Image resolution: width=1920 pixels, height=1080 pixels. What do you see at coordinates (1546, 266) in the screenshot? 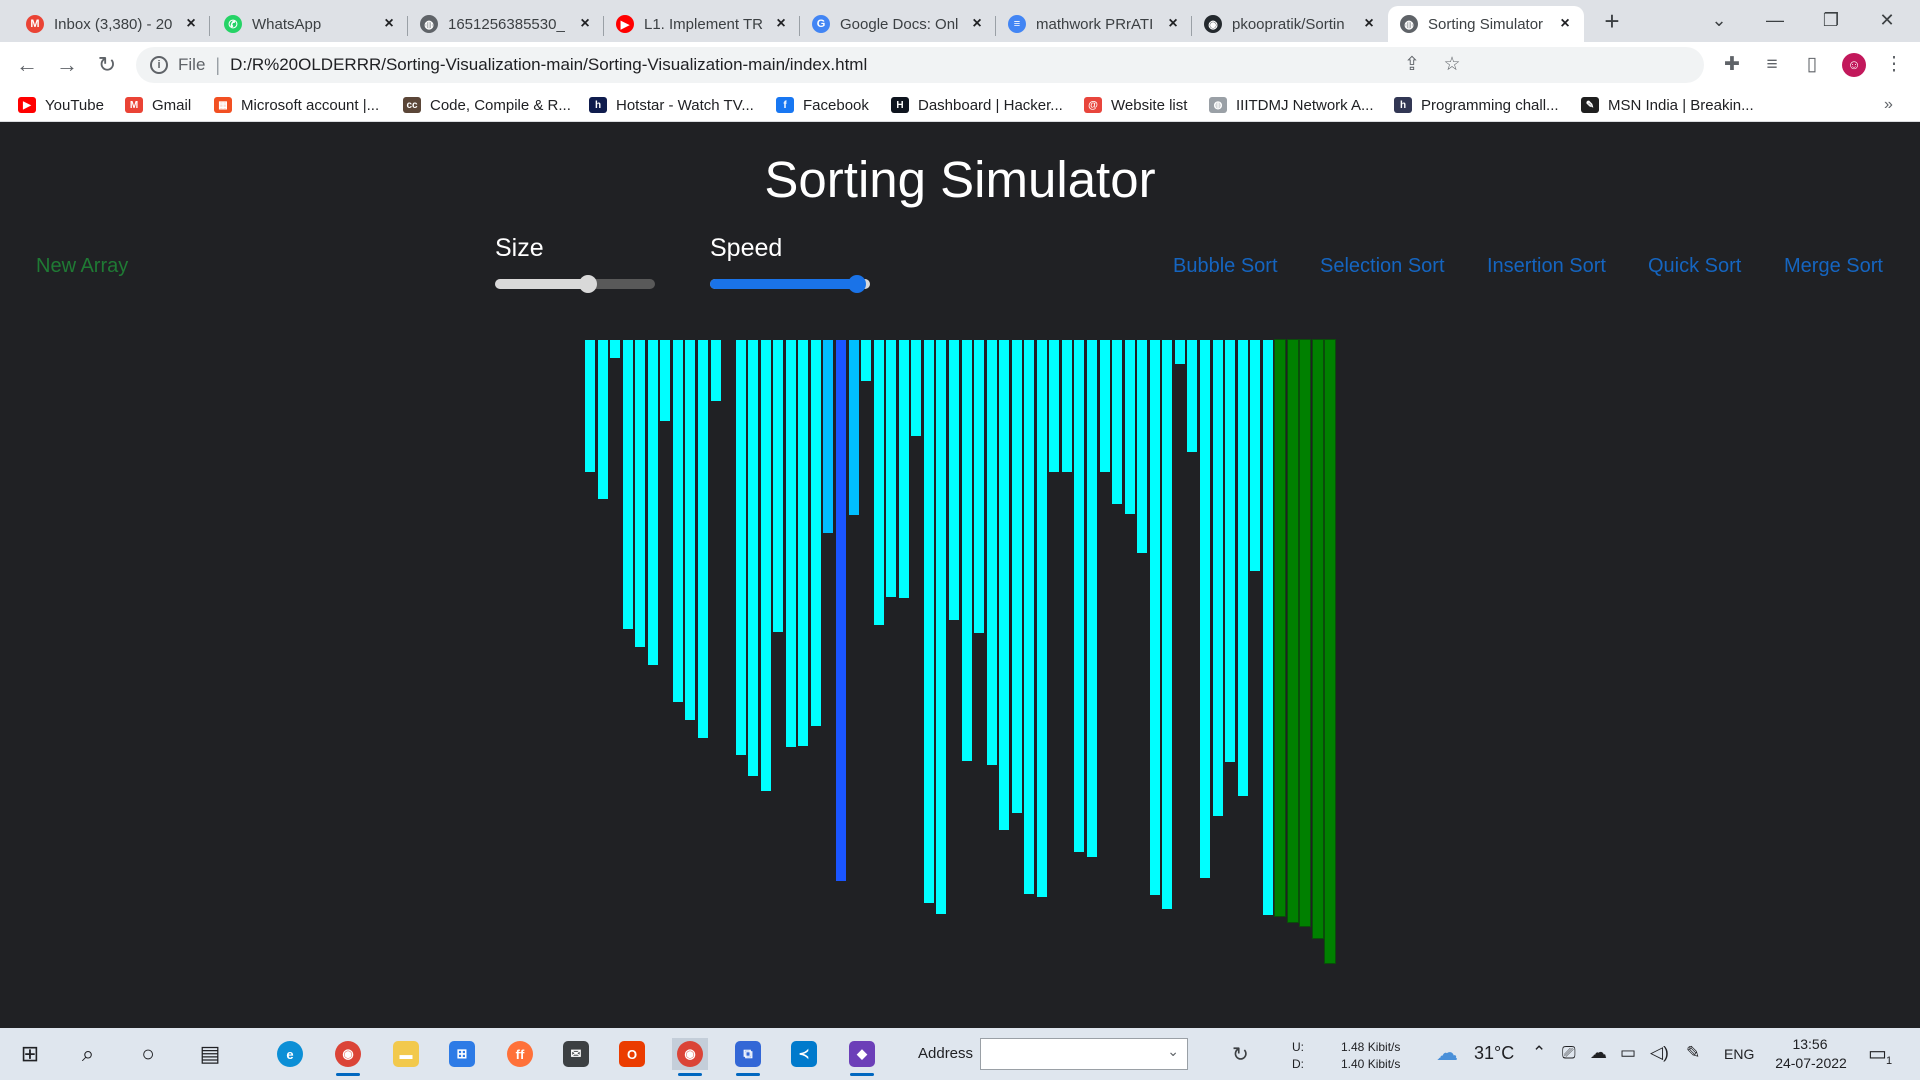
I see `insertion-sort-button: Insertion Sort` at bounding box center [1546, 266].